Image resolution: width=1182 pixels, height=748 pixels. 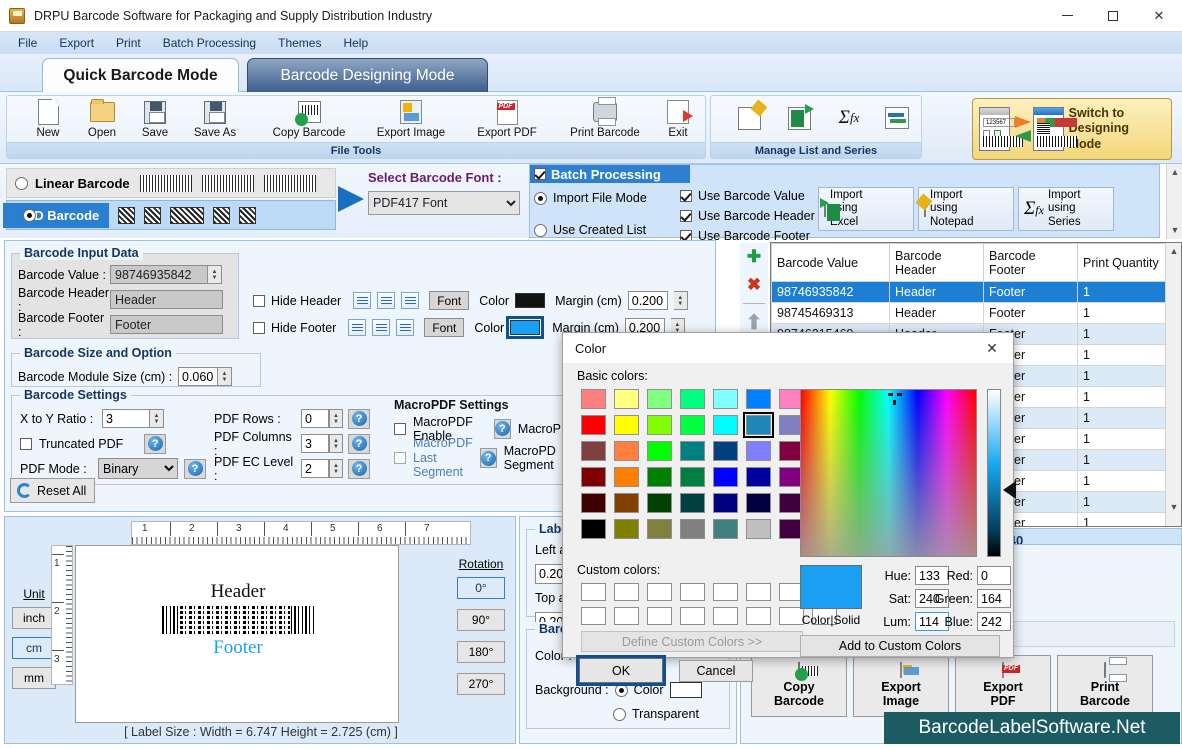 I want to click on header-color-swatch, so click(x=530, y=300).